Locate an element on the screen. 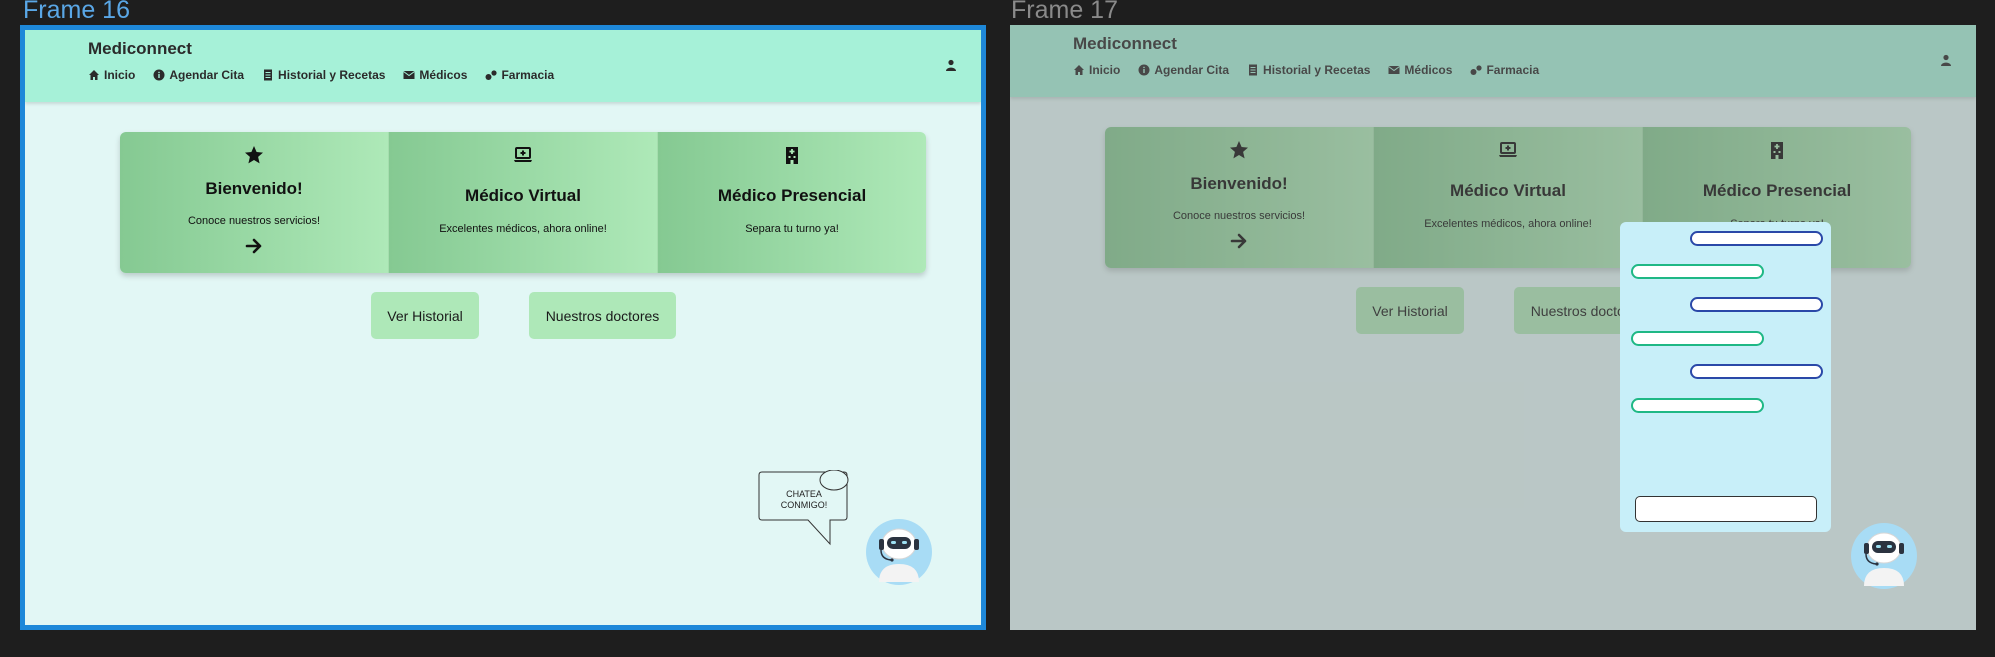  nav-item-medicos: Médicos is located at coordinates (435, 75).